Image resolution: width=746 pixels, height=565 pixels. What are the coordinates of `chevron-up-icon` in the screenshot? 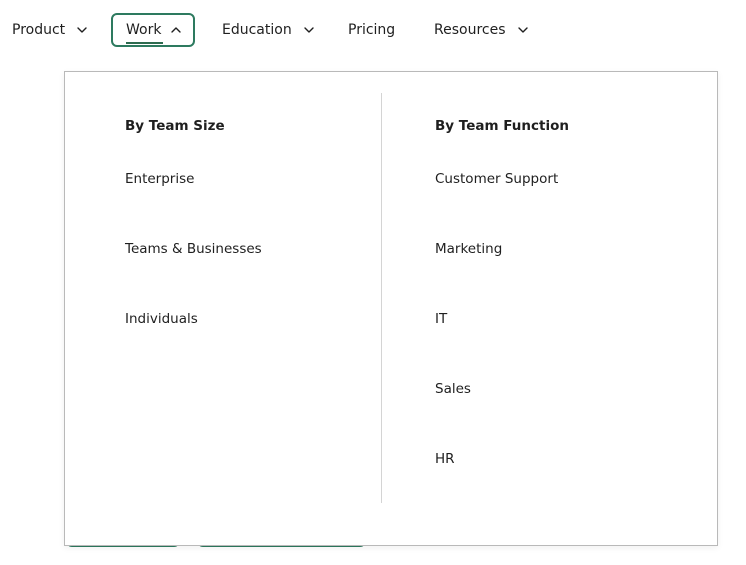 It's located at (176, 30).